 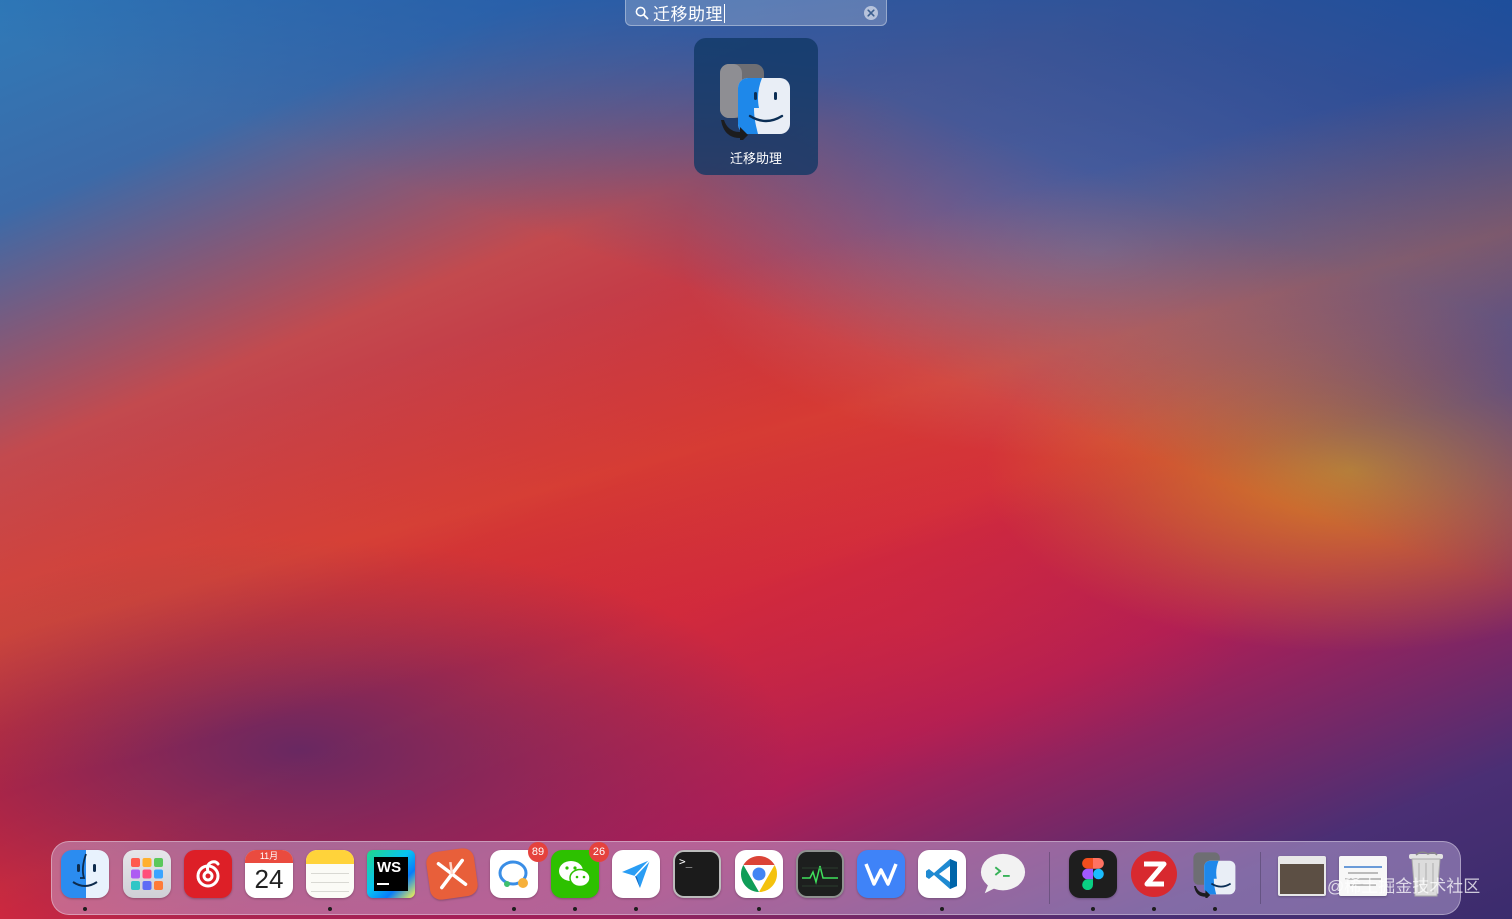 I want to click on notes-icon, so click(x=330, y=874).